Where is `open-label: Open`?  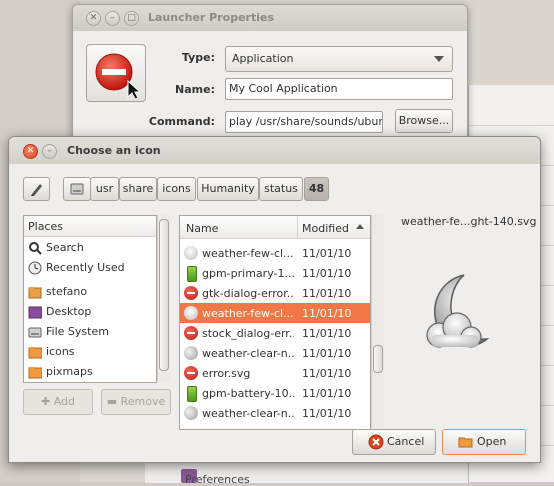
open-label: Open is located at coordinates (492, 441).